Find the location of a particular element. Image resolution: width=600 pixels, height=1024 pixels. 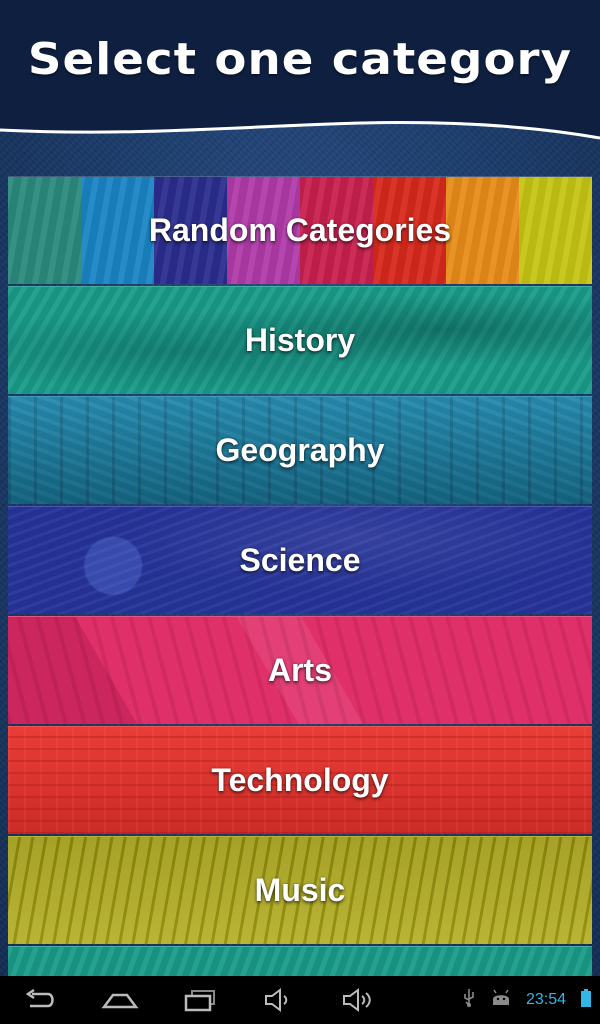

category-label: Technology is located at coordinates (300, 780).